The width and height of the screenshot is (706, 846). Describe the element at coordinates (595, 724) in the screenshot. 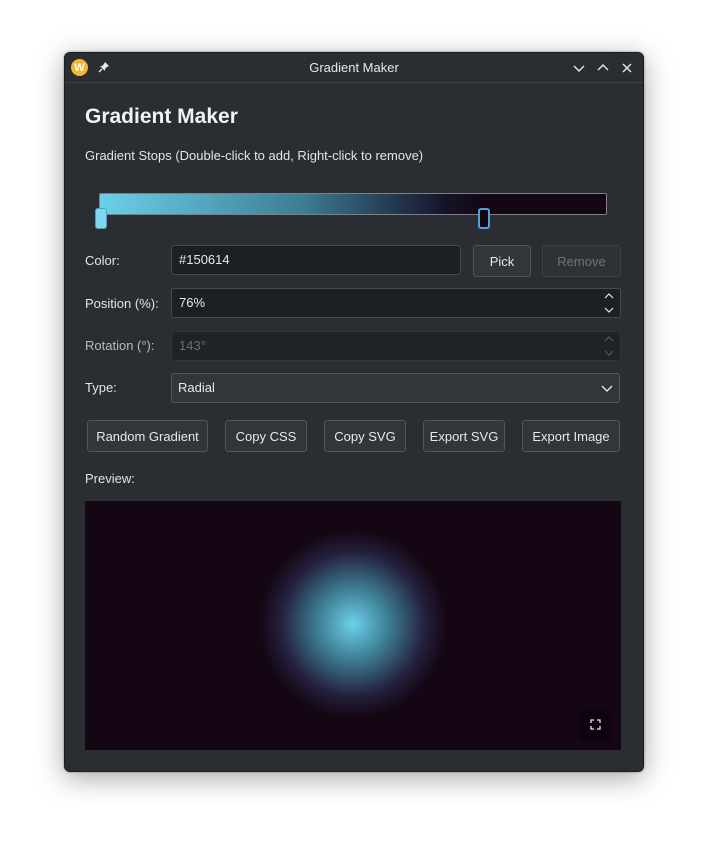

I see `fullscreen-icon` at that location.